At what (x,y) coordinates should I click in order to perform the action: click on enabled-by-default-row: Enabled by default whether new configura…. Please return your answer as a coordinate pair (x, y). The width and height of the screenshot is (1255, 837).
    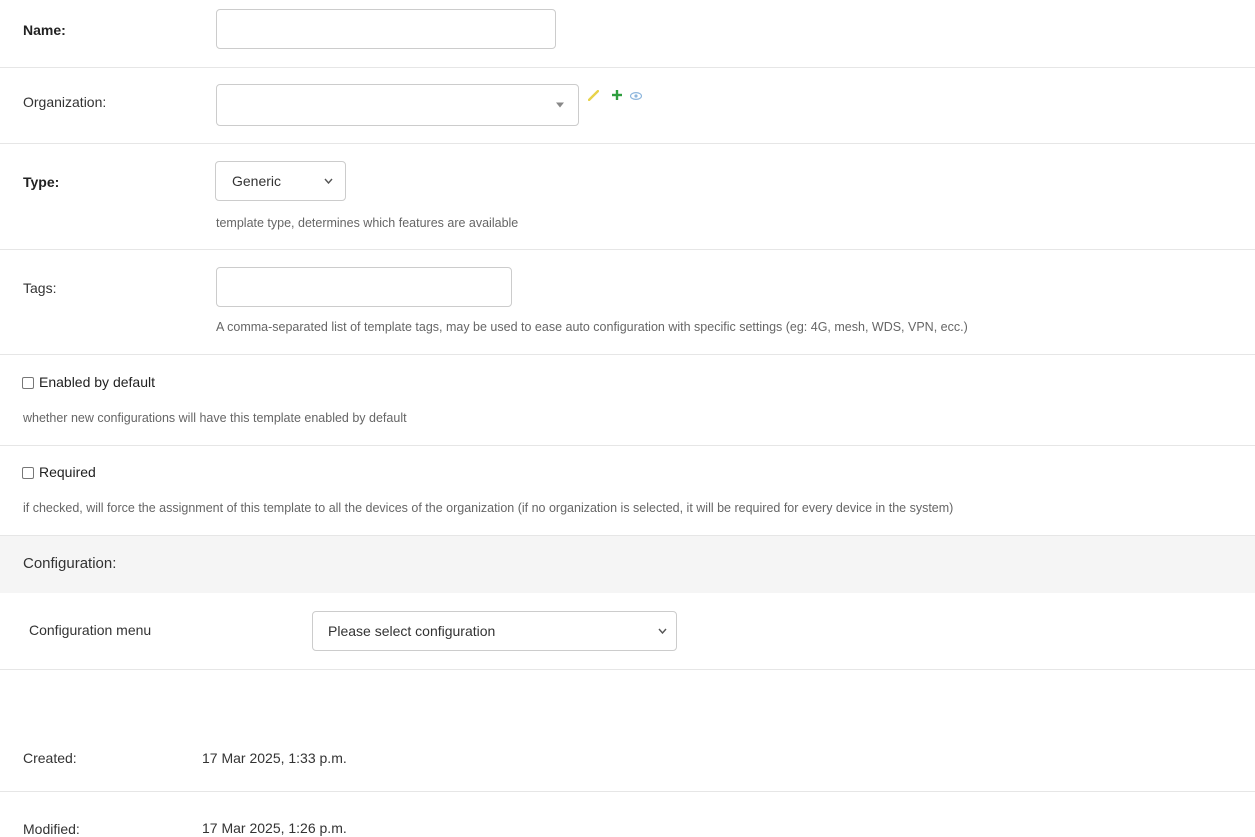
    Looking at the image, I should click on (627, 400).